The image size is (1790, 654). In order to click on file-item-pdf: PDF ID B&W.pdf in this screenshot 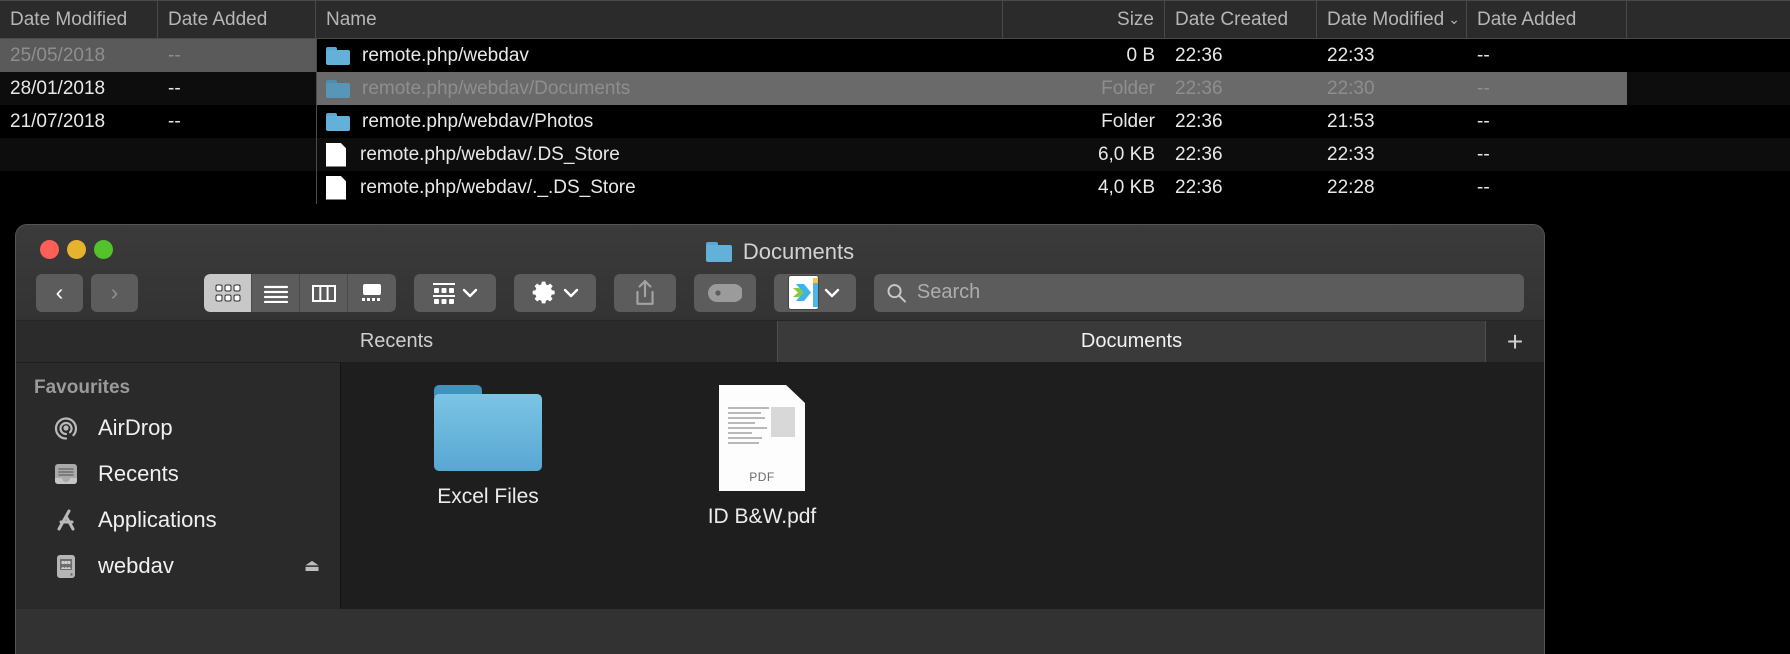, I will do `click(762, 457)`.